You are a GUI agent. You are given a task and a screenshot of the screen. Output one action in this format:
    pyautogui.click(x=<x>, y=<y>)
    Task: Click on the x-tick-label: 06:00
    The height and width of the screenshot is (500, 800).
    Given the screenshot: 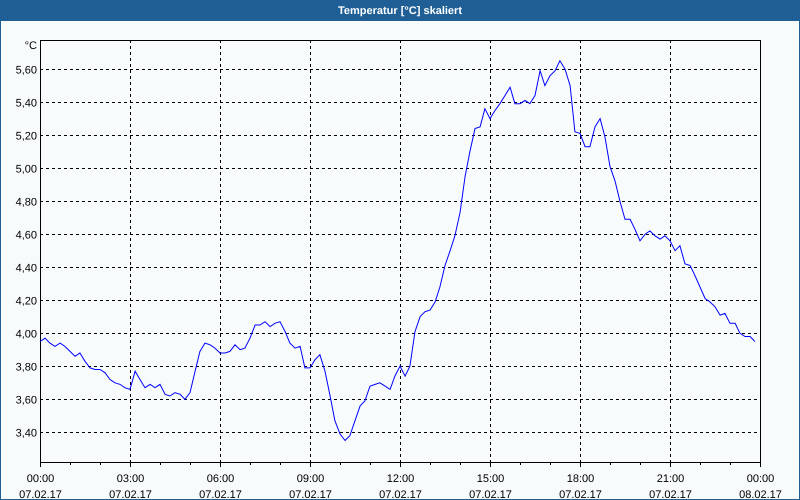 What is the action you would take?
    pyautogui.click(x=220, y=479)
    